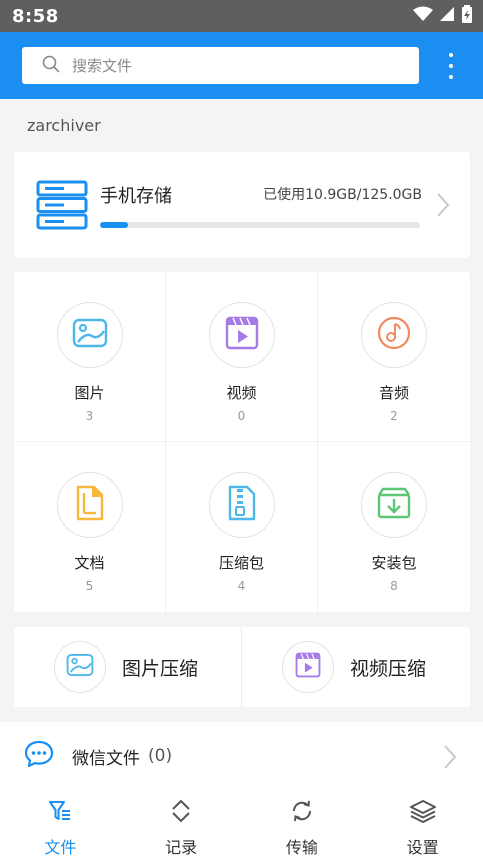 The image size is (483, 859). I want to click on category-documents: 文档 5, so click(90, 527).